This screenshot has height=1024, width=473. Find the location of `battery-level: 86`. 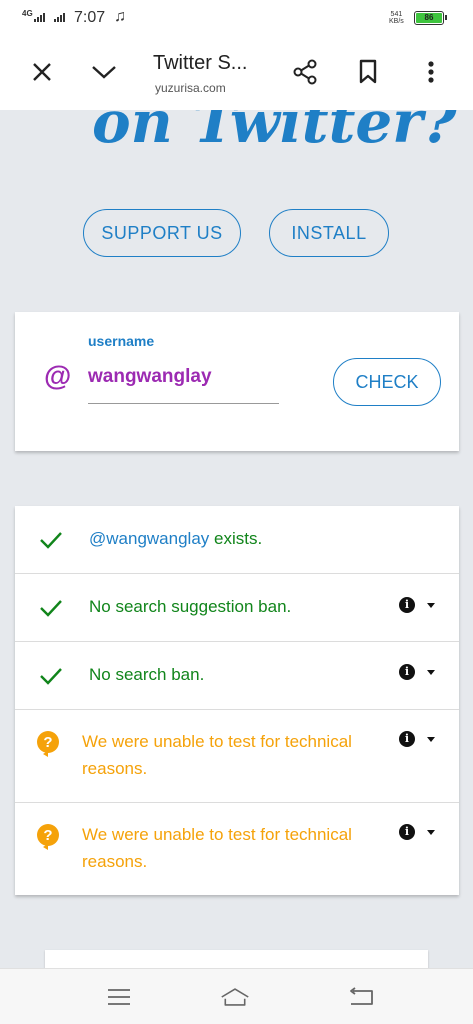

battery-level: 86 is located at coordinates (429, 18).